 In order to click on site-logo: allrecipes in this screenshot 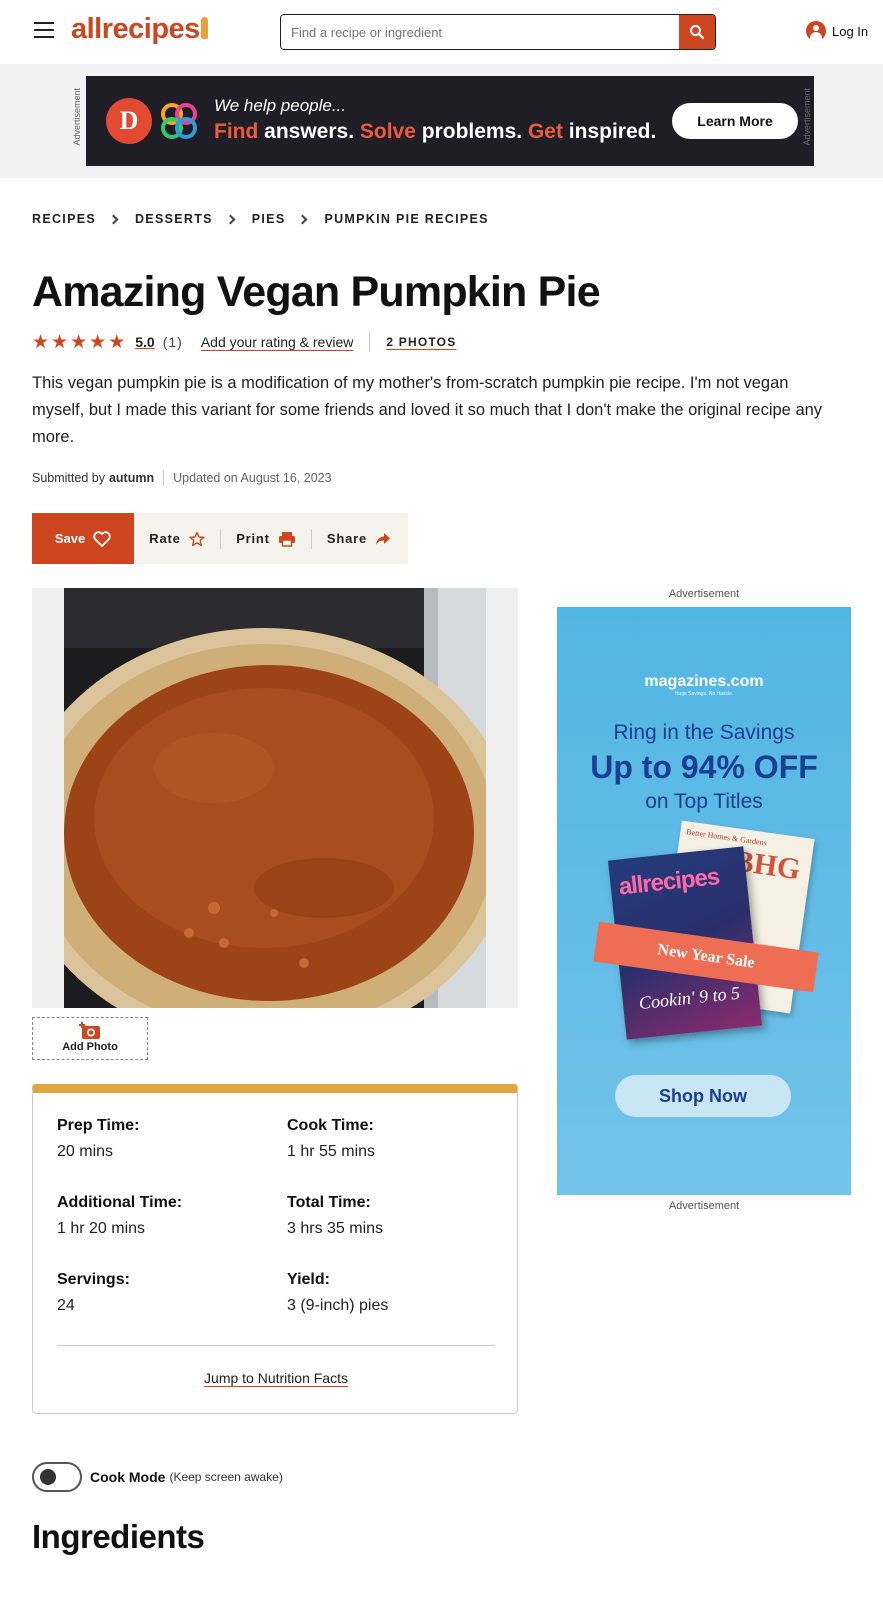, I will do `click(139, 29)`.